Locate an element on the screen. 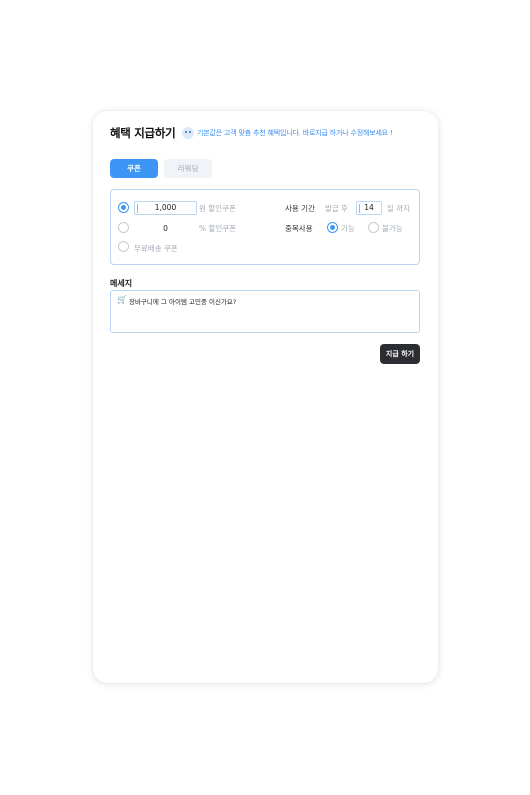 This screenshot has height=795, width=530. hint-label: 기본값은 고객 맞춤 추천 혜택입니다. 바로지급 하거나 수정해보세요 ! is located at coordinates (295, 133).